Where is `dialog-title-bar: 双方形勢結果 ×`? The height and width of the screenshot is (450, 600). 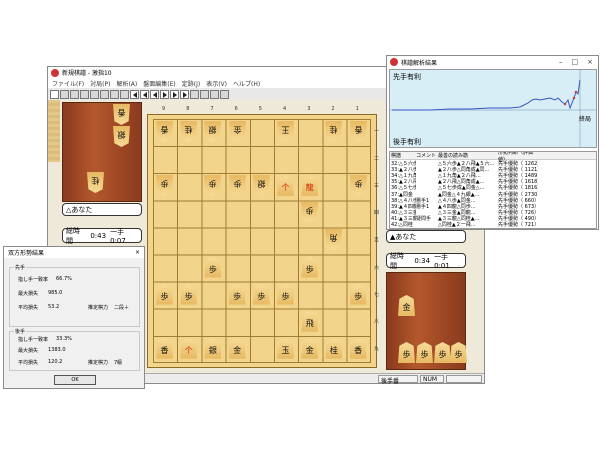 dialog-title-bar: 双方形勢結果 × is located at coordinates (74, 252).